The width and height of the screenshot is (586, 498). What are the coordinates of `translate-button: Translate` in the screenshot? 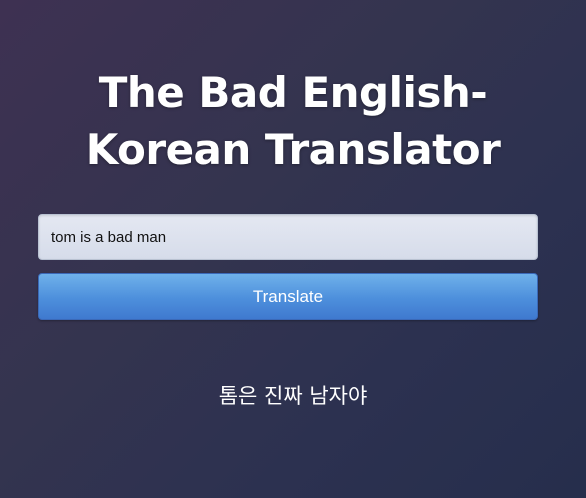 It's located at (288, 296).